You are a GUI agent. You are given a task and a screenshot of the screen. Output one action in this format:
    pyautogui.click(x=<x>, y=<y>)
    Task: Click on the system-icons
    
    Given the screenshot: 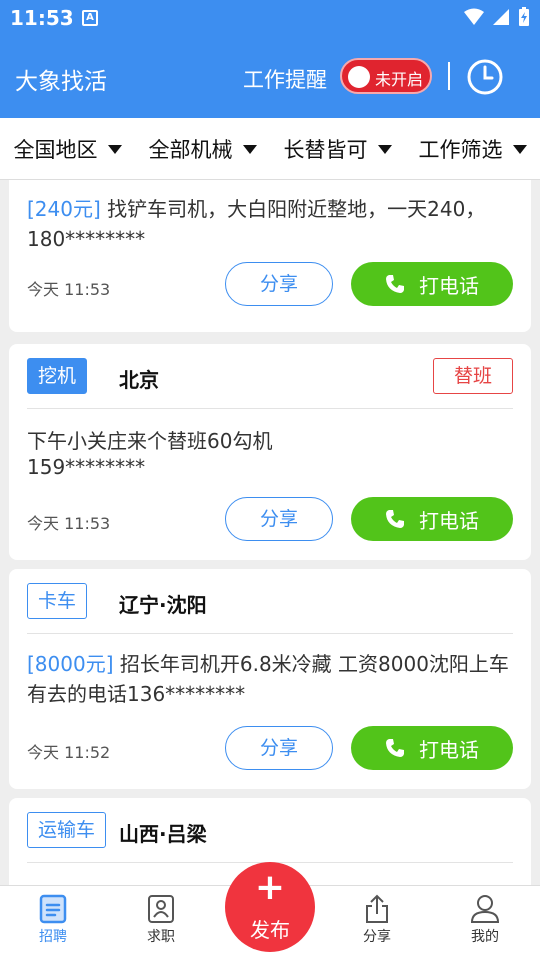 What is the action you would take?
    pyautogui.click(x=497, y=17)
    